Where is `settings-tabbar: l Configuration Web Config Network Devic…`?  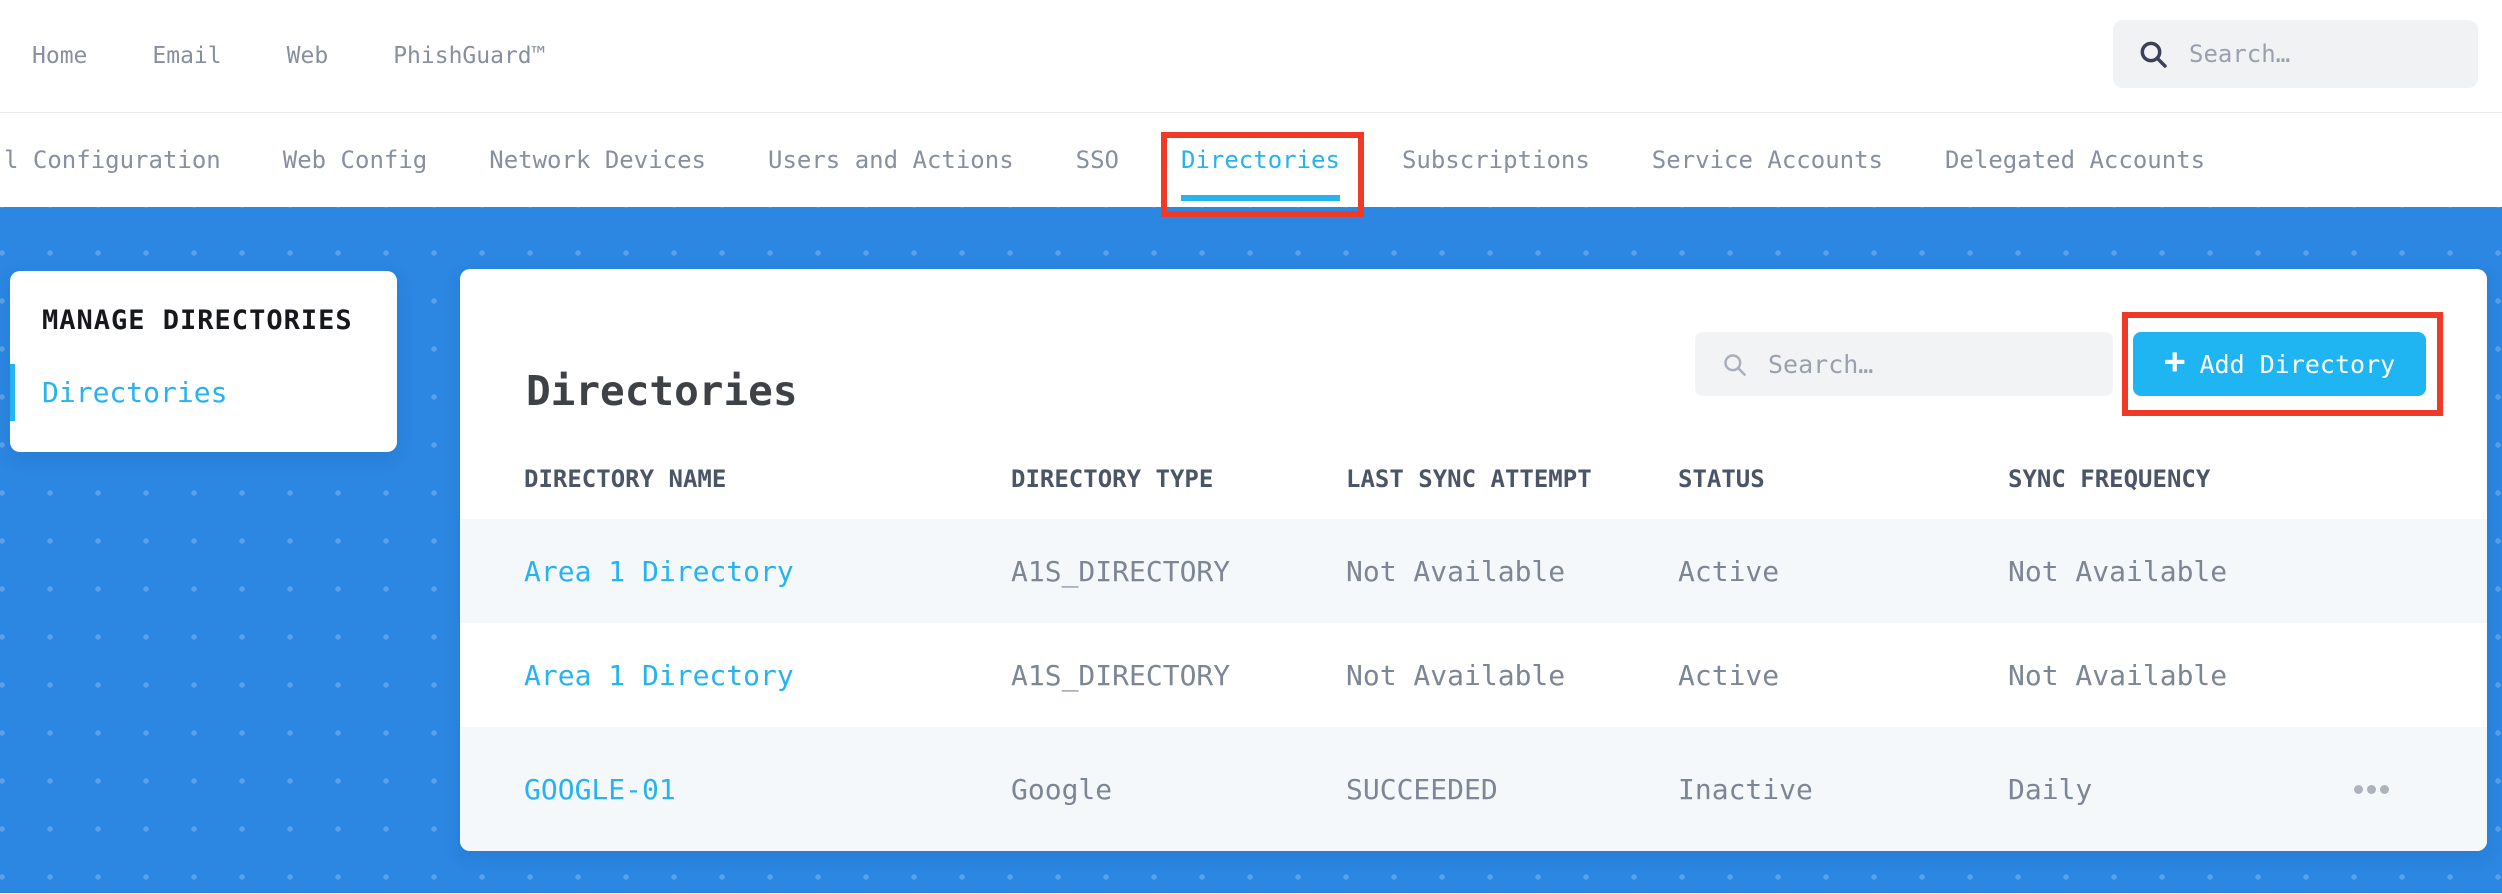
settings-tabbar: l Configuration Web Config Network Devic… is located at coordinates (1251, 164).